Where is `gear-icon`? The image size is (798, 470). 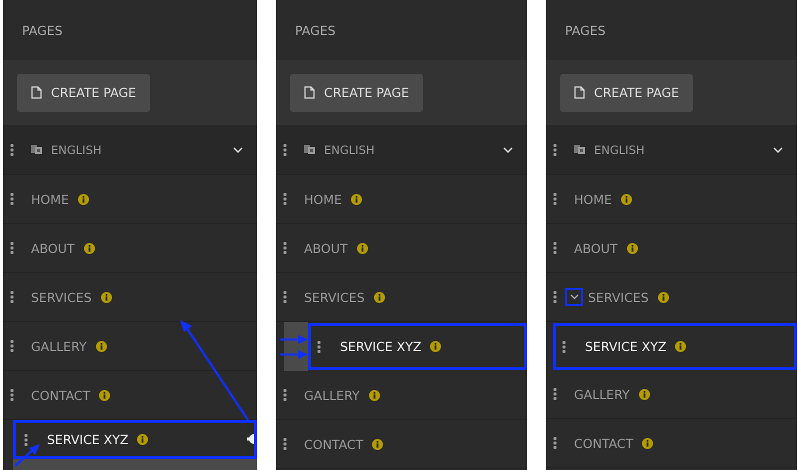
gear-icon is located at coordinates (250, 439).